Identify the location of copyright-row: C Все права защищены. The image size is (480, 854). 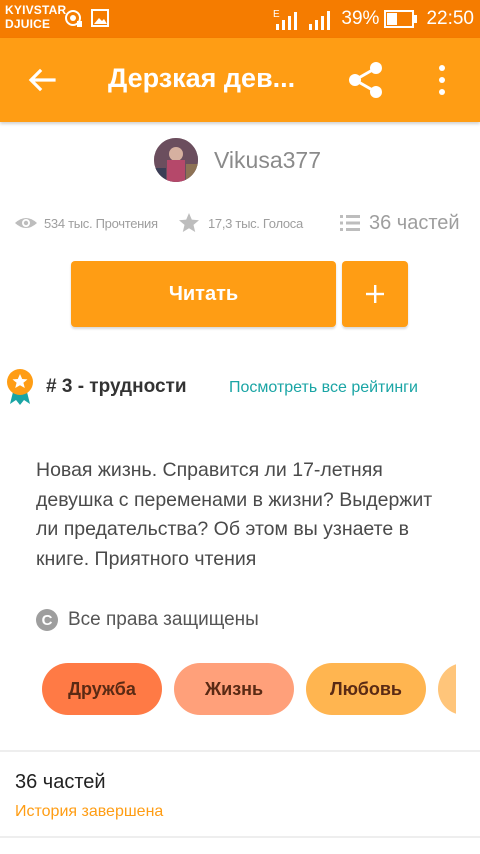
(147, 620).